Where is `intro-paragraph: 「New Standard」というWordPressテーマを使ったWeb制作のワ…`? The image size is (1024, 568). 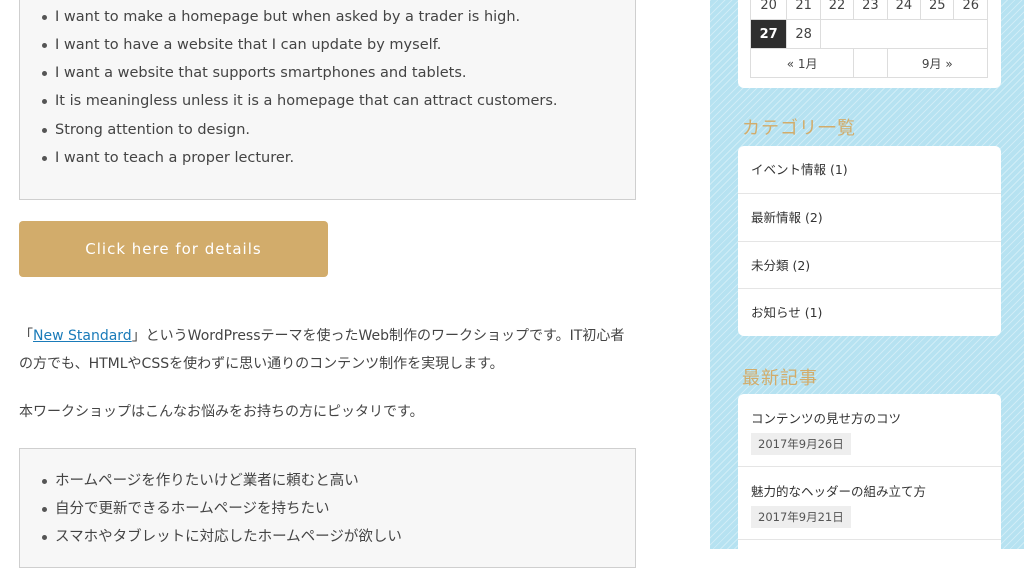
intro-paragraph: 「New Standard」というWordPressテーマを使ったWeb制作のワ… is located at coordinates (321, 350).